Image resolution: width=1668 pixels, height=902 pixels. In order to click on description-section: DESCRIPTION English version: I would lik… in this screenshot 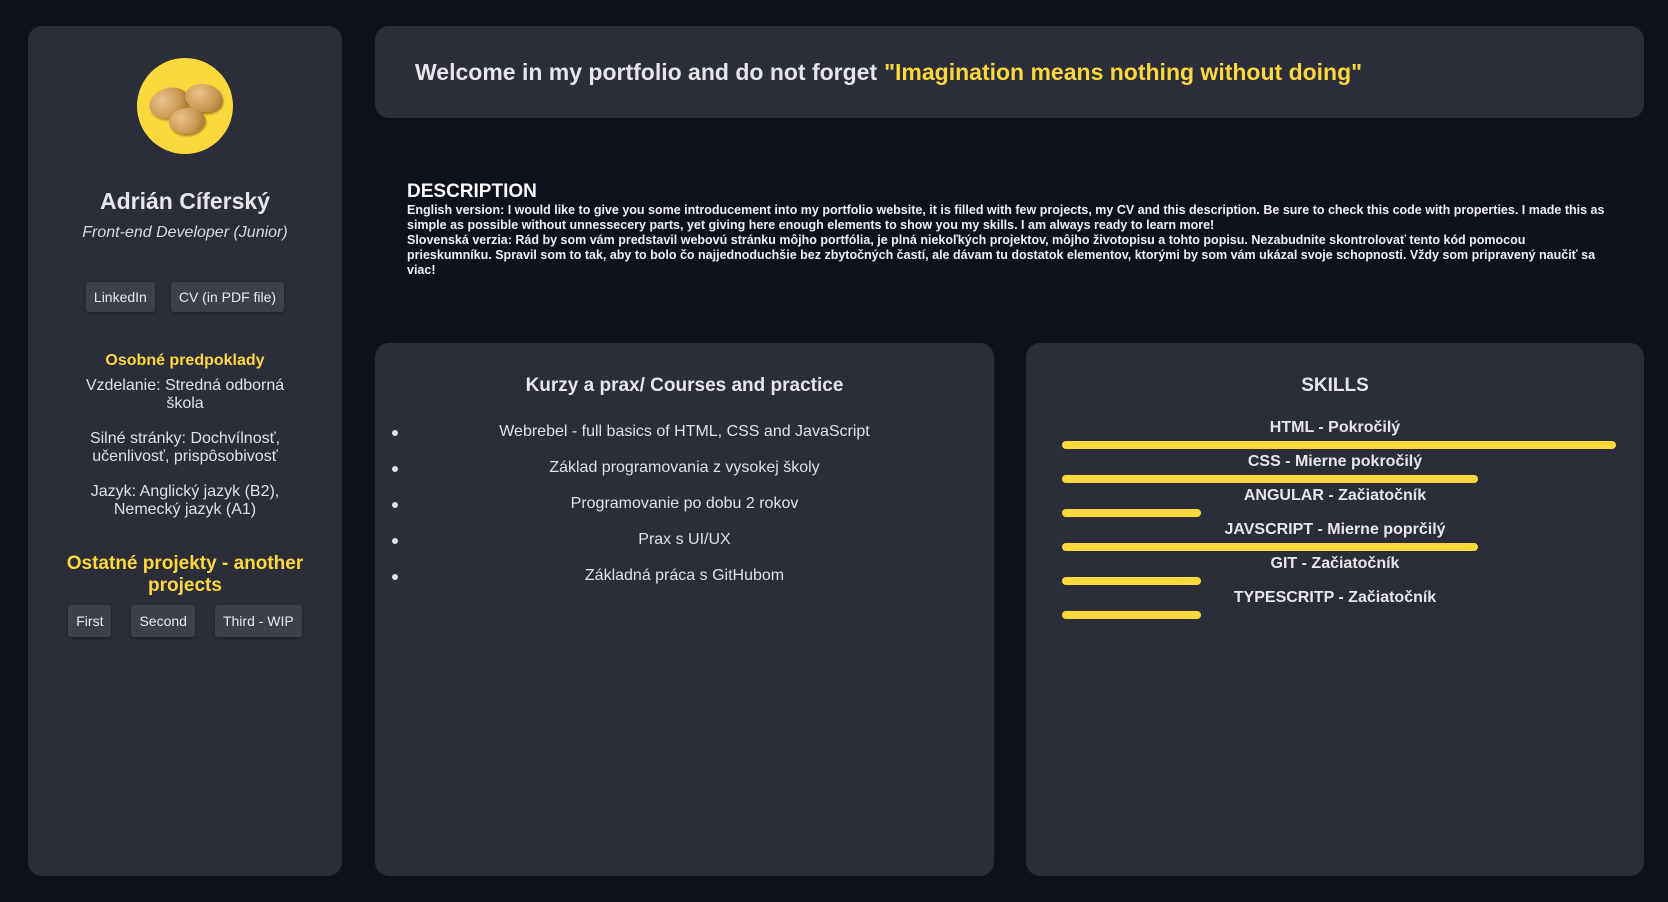, I will do `click(1009, 229)`.